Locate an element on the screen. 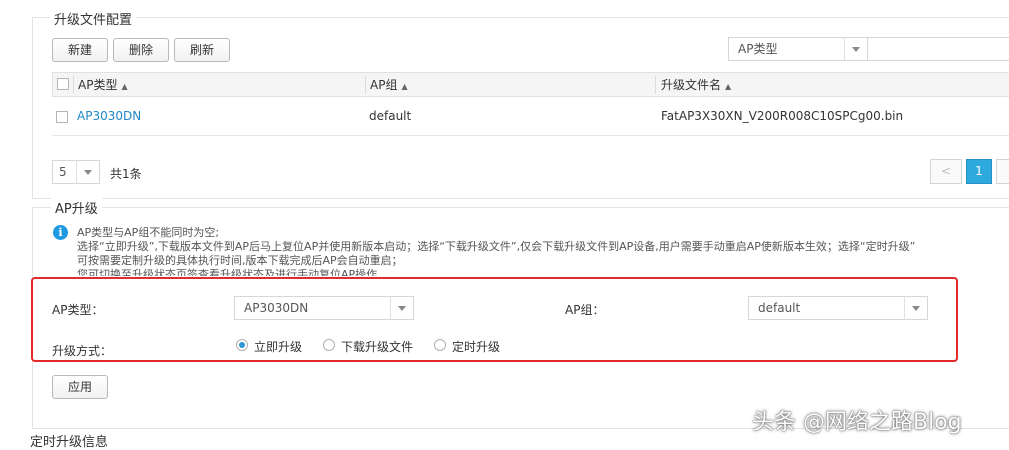  refresh-button: 刷新 is located at coordinates (202, 50).